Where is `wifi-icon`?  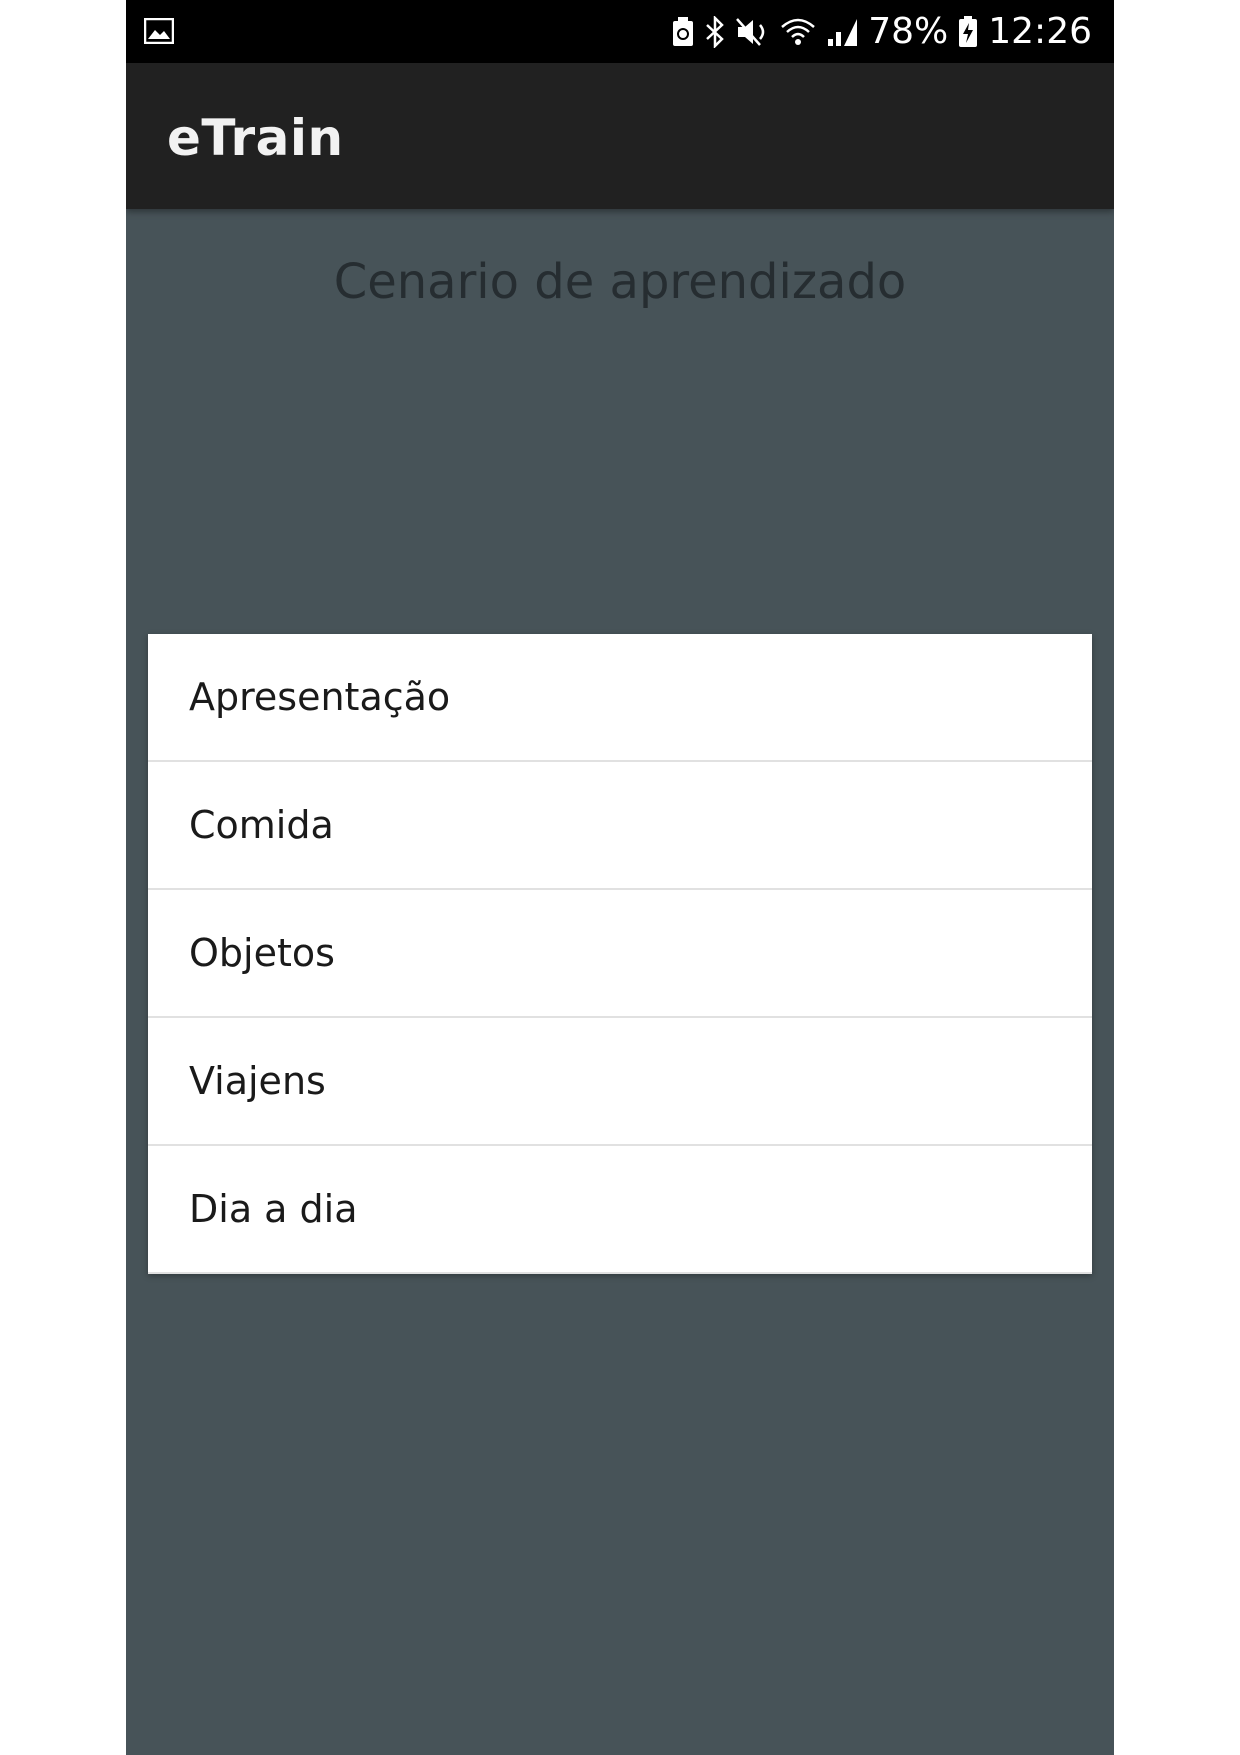 wifi-icon is located at coordinates (798, 31).